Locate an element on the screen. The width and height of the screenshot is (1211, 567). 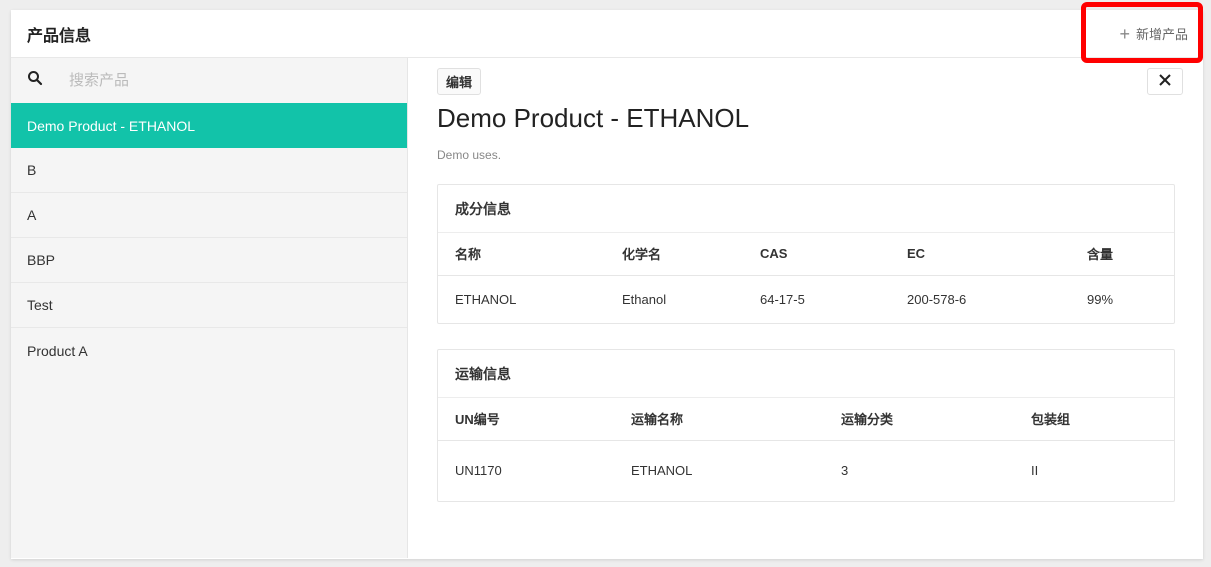
edit-button: 编辑 is located at coordinates (459, 81).